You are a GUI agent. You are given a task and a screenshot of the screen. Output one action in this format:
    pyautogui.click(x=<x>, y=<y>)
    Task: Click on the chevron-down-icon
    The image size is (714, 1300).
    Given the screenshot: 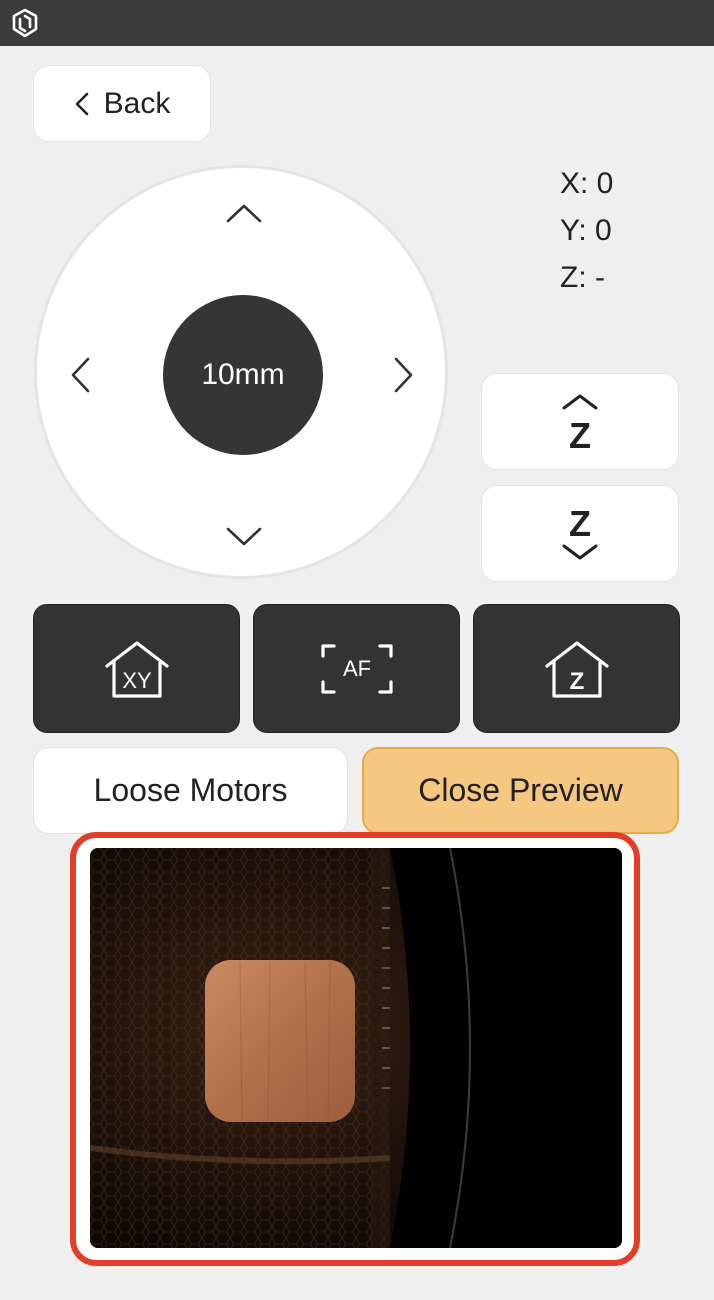 What is the action you would take?
    pyautogui.click(x=244, y=536)
    